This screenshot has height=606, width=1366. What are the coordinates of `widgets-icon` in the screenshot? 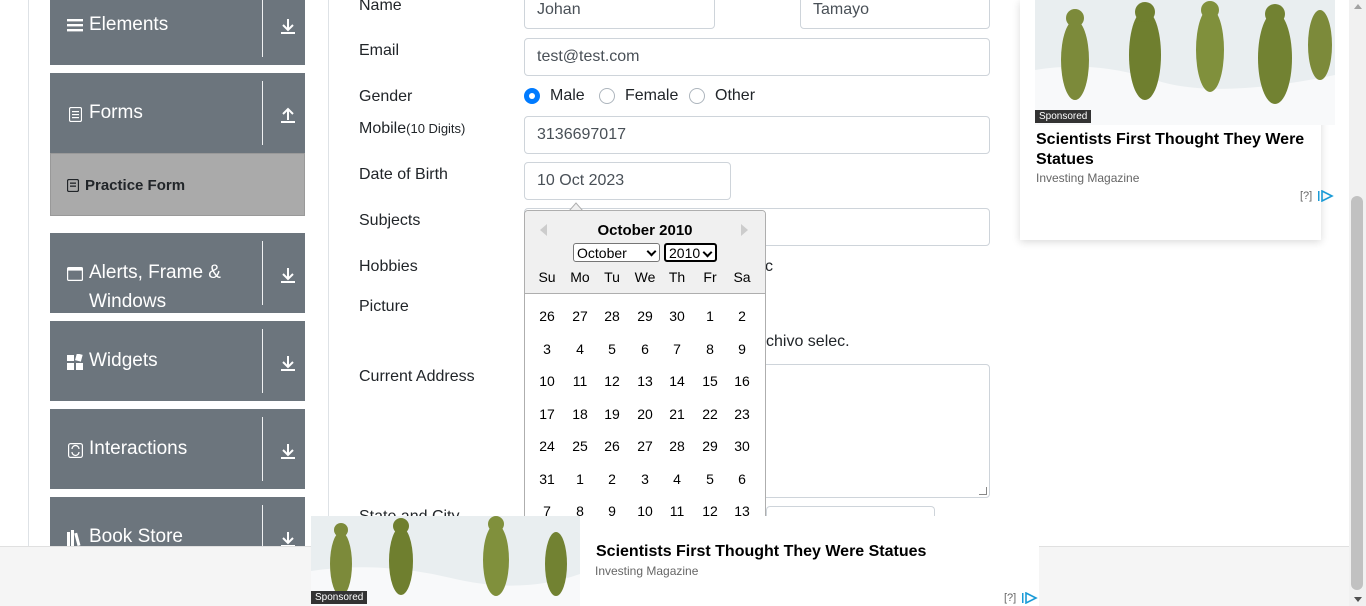 It's located at (75, 362).